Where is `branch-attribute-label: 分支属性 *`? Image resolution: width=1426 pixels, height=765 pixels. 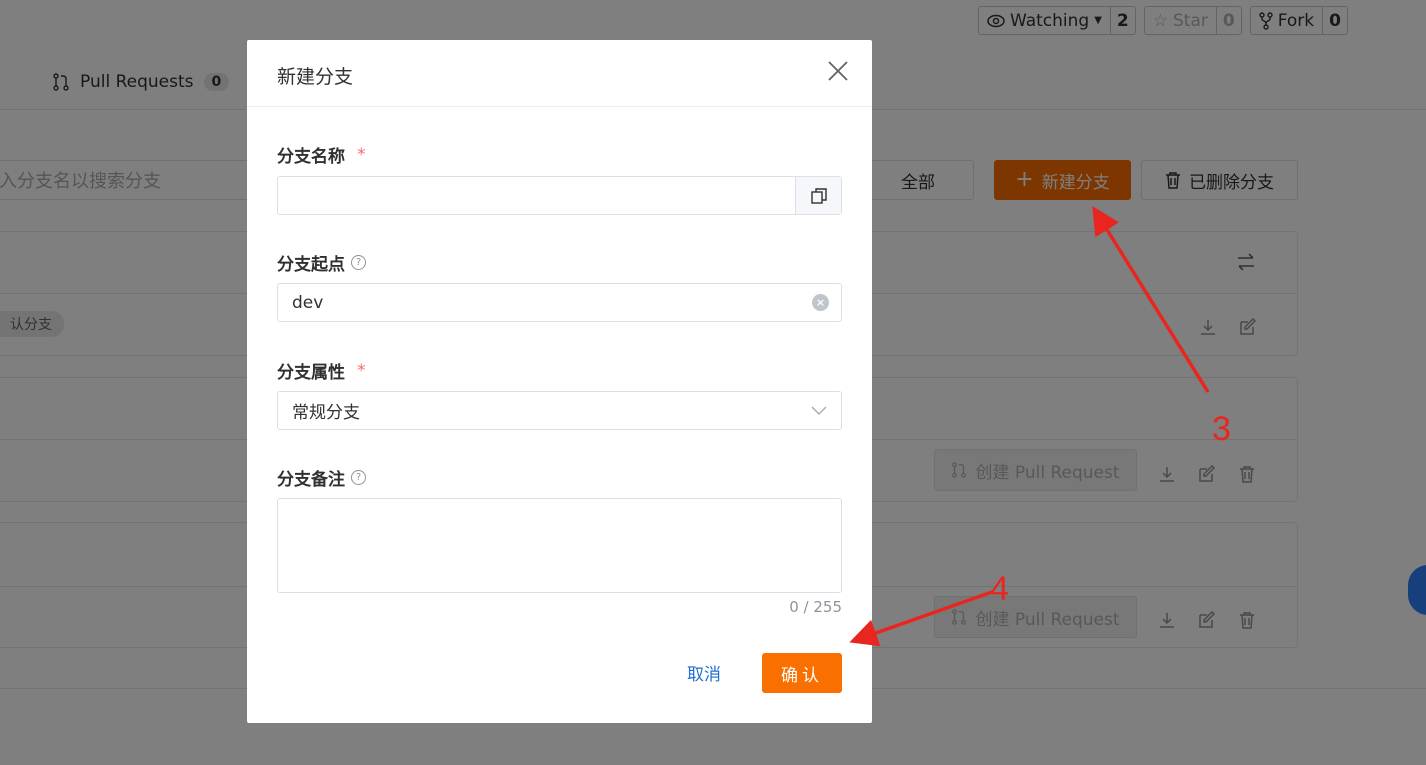
branch-attribute-label: 分支属性 * is located at coordinates (321, 371).